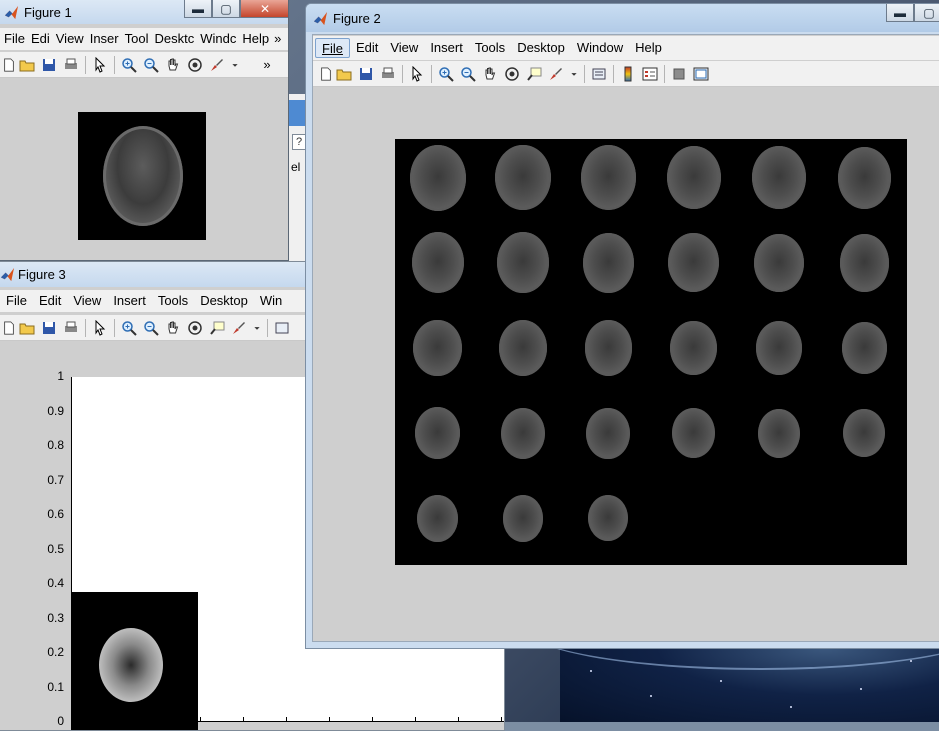 The image size is (939, 731). I want to click on menu-desktop: Desktc, so click(174, 39).